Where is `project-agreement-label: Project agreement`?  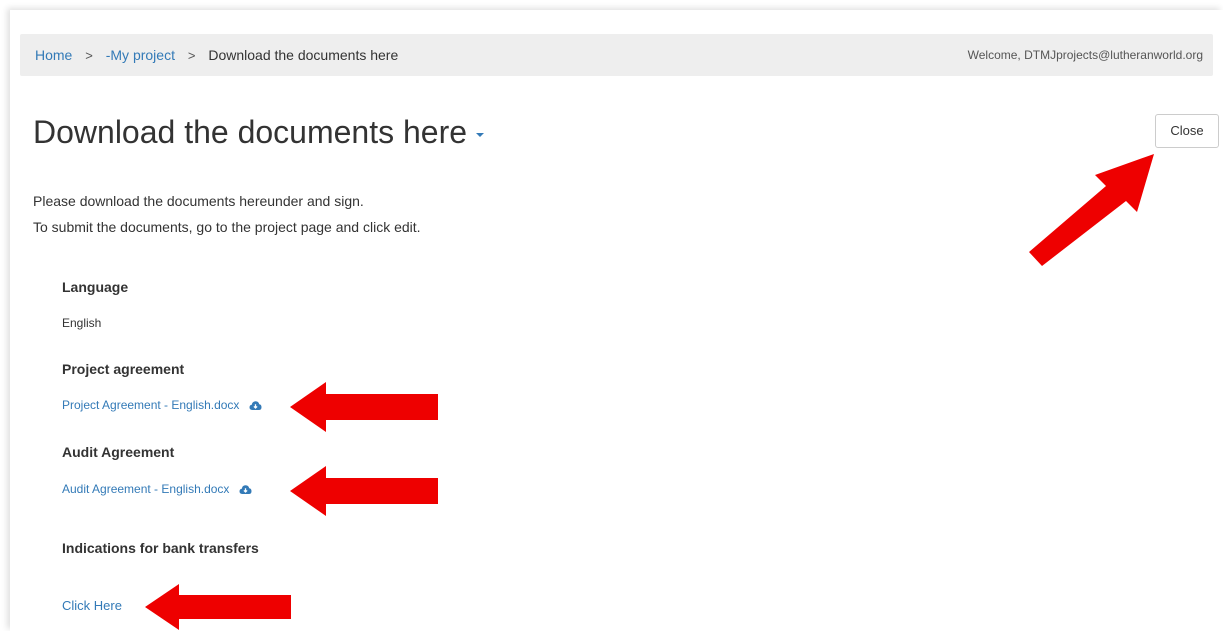
project-agreement-label: Project agreement is located at coordinates (123, 369).